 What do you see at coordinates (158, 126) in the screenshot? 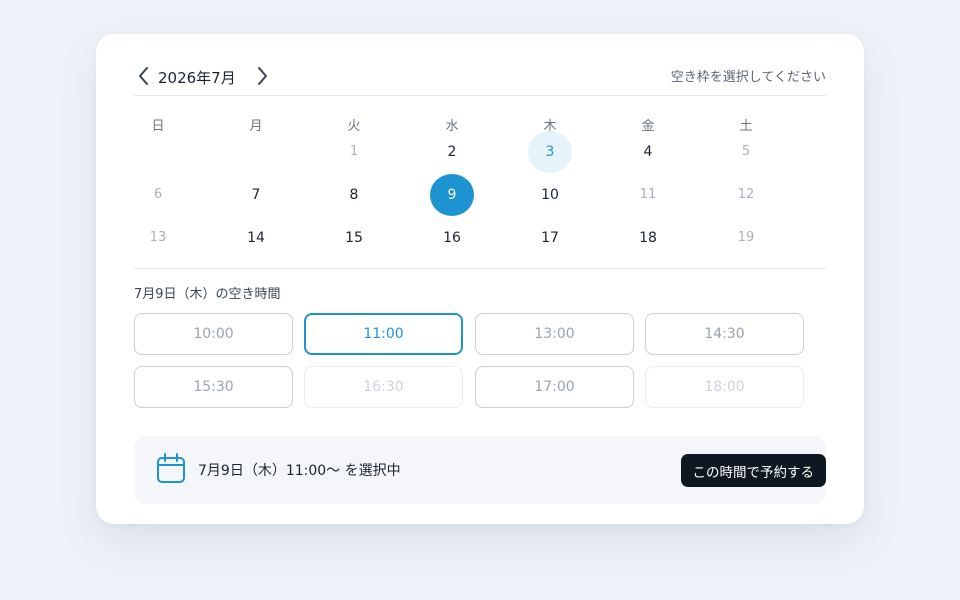
I see `weekday-label: 日` at bounding box center [158, 126].